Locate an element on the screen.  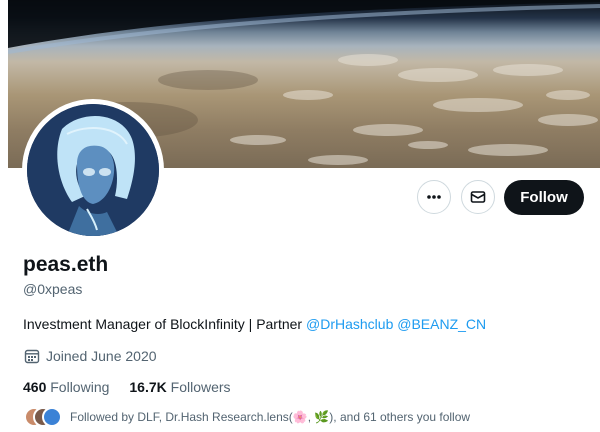
followers-link: 16.7K Followers is located at coordinates (179, 387).